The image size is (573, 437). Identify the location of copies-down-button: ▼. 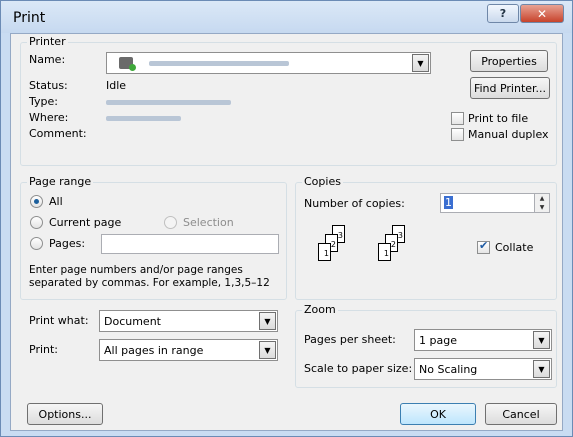
(541, 207).